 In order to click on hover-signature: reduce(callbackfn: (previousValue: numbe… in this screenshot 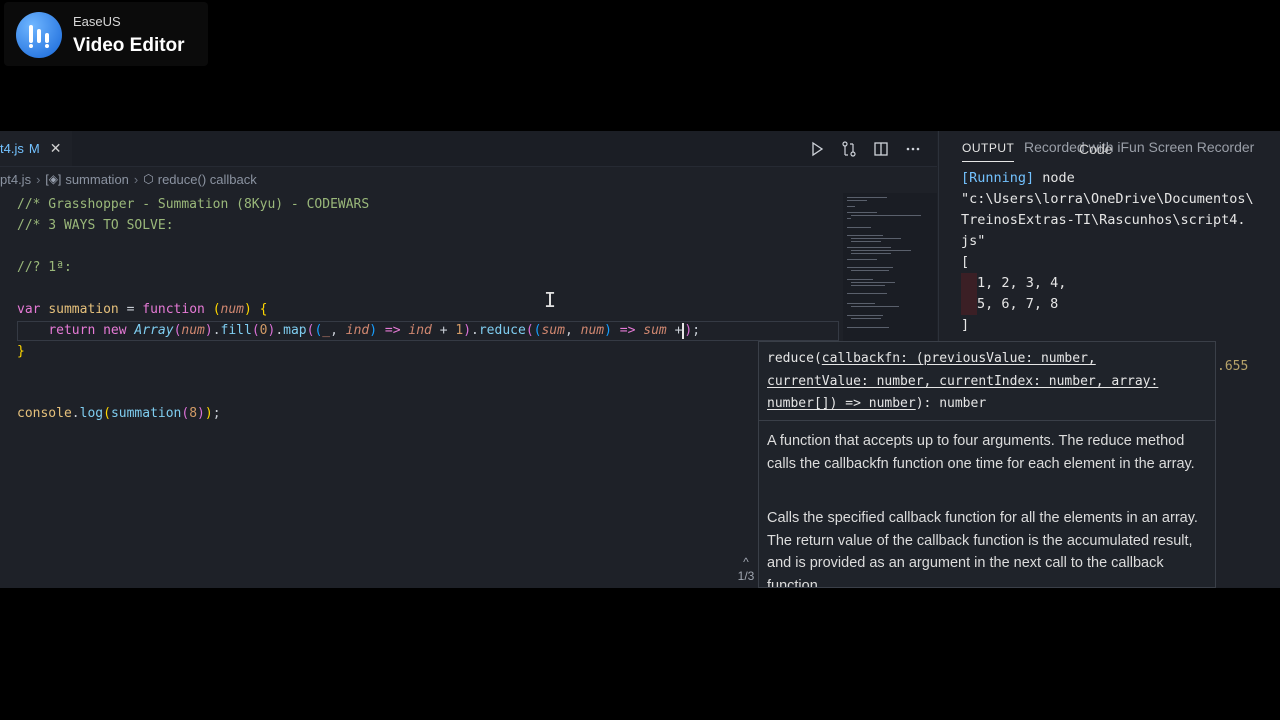, I will do `click(987, 382)`.